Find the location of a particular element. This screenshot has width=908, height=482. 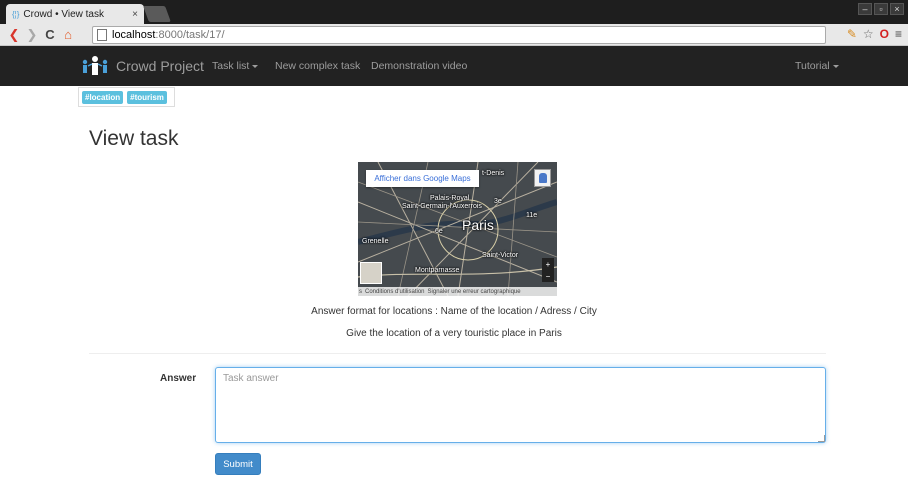

nav-new-complex-task: New complex task is located at coordinates (317, 66).